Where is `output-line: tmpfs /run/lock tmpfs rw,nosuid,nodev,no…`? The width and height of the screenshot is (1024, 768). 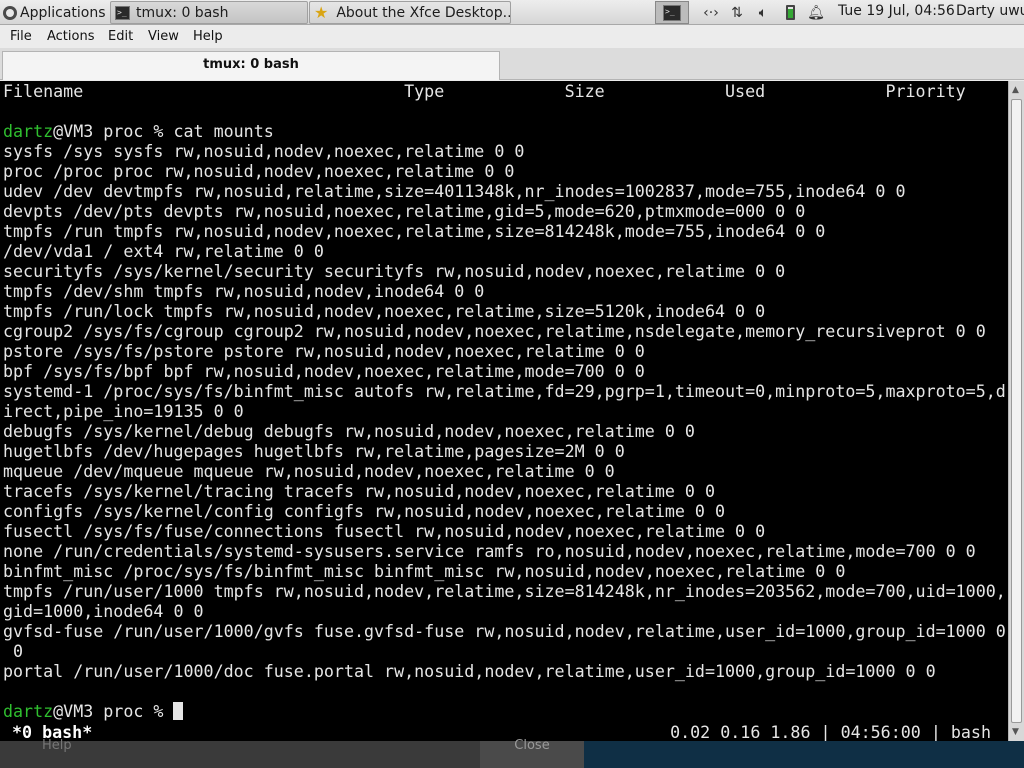
output-line: tmpfs /run/lock tmpfs rw,nosuid,nodev,no… is located at coordinates (384, 311).